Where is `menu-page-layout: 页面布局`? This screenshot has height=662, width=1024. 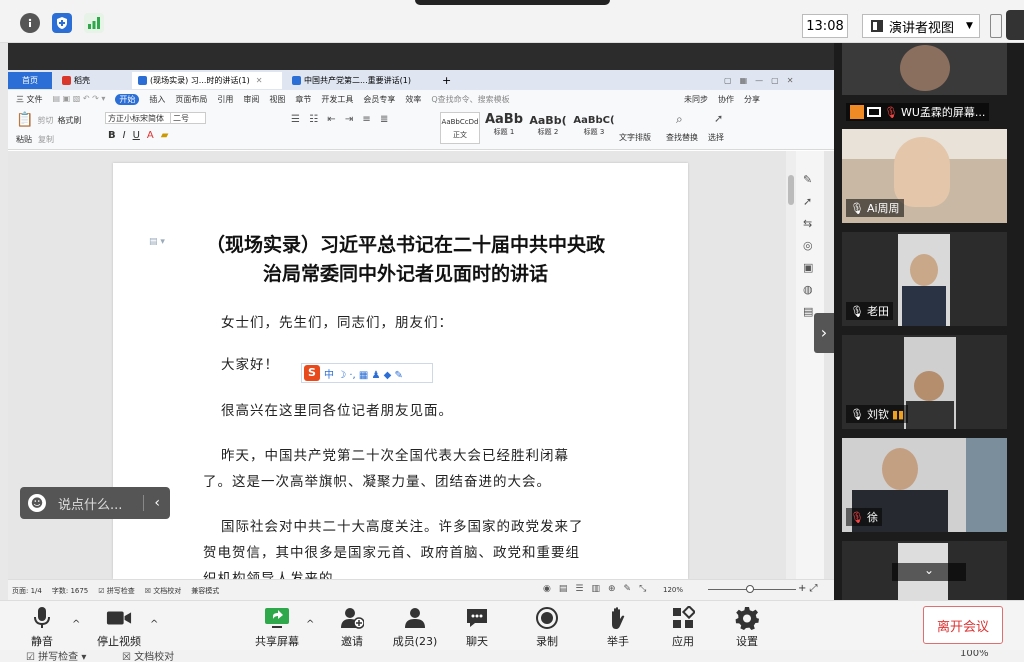 menu-page-layout: 页面布局 is located at coordinates (191, 99).